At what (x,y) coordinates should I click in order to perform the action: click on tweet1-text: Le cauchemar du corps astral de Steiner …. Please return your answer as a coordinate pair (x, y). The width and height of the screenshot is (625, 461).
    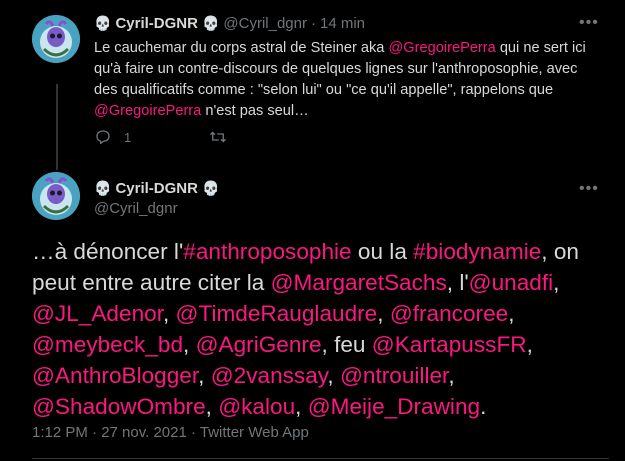
    Looking at the image, I should click on (349, 80).